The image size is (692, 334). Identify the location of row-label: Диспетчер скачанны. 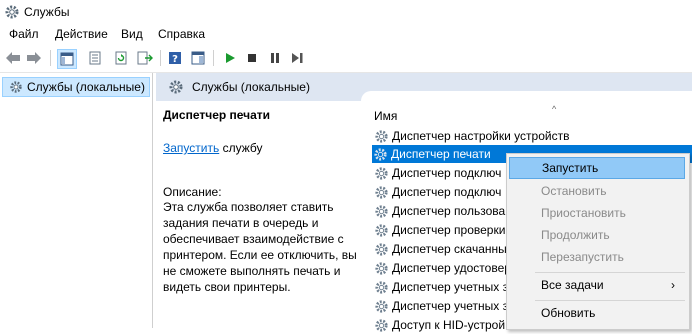
(449, 249).